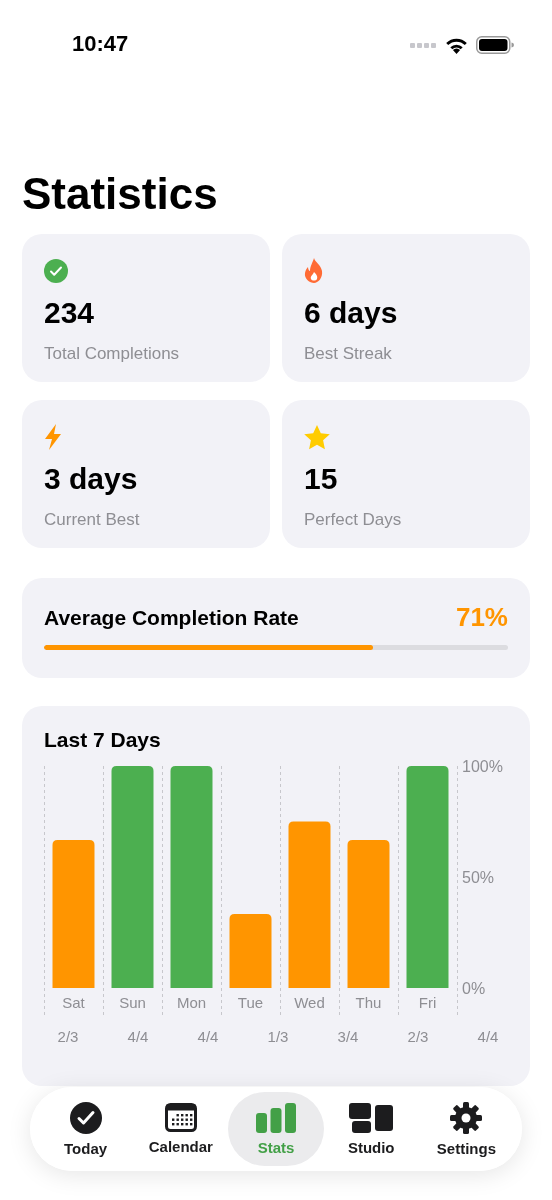 This screenshot has height=1200, width=552. I want to click on tab: Today, so click(86, 1129).